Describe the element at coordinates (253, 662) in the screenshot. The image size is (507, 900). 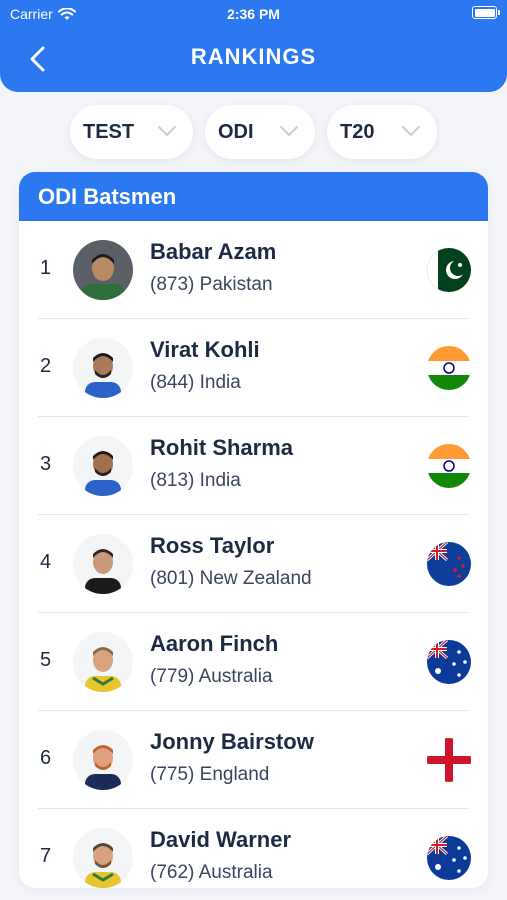
I see `ranking-row: 5 Aaron Finch (779) Australia` at that location.